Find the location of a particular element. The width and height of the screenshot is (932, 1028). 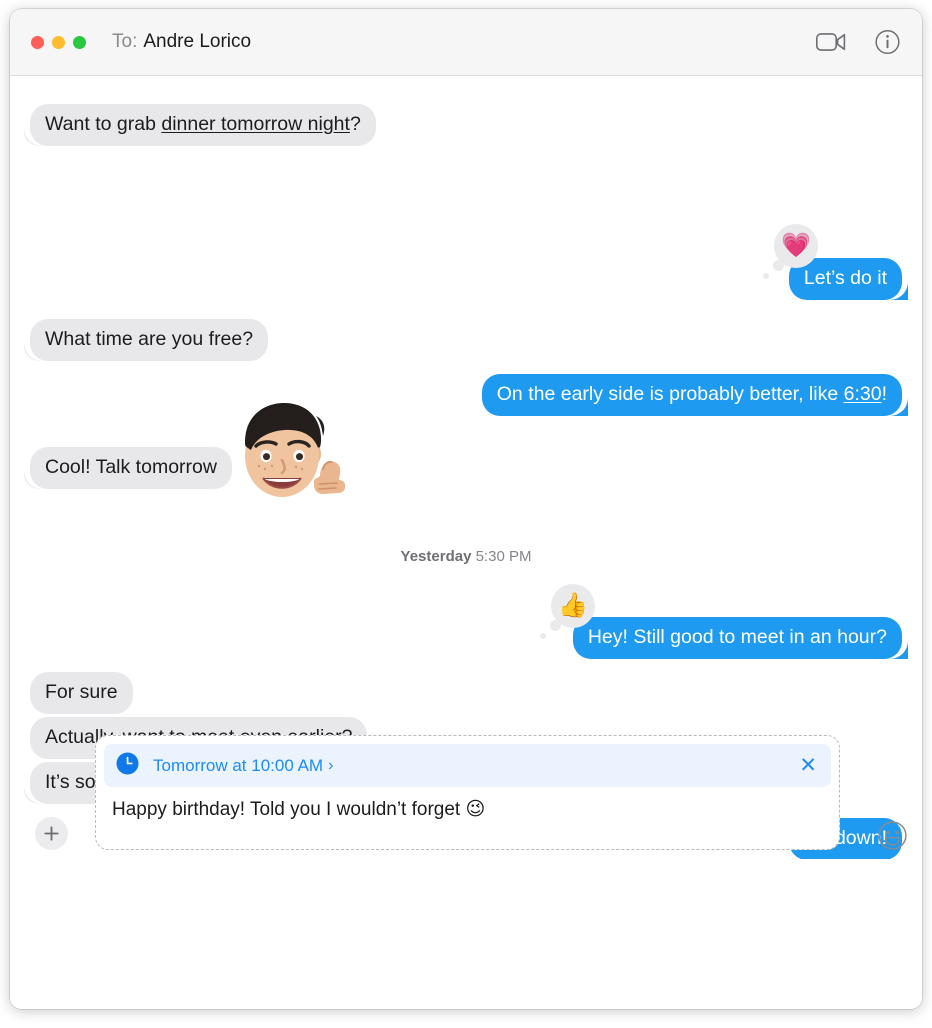

clock-icon is located at coordinates (127, 766).